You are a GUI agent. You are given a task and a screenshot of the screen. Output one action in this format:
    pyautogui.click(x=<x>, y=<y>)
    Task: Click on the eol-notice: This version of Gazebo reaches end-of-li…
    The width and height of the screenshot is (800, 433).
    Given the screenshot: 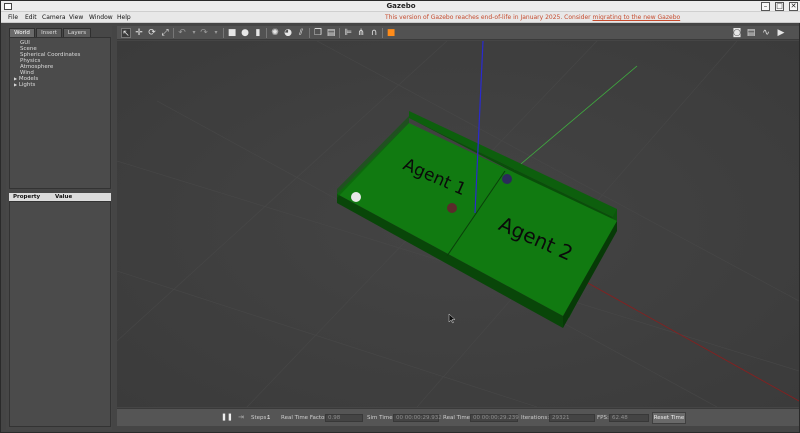 What is the action you would take?
    pyautogui.click(x=532, y=17)
    